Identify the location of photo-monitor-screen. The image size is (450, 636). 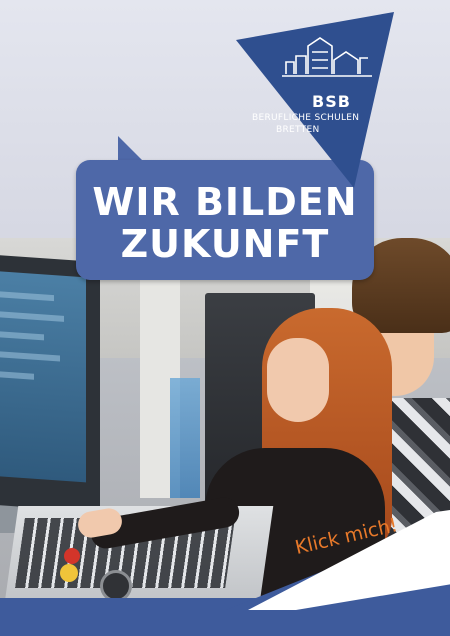
(43, 376).